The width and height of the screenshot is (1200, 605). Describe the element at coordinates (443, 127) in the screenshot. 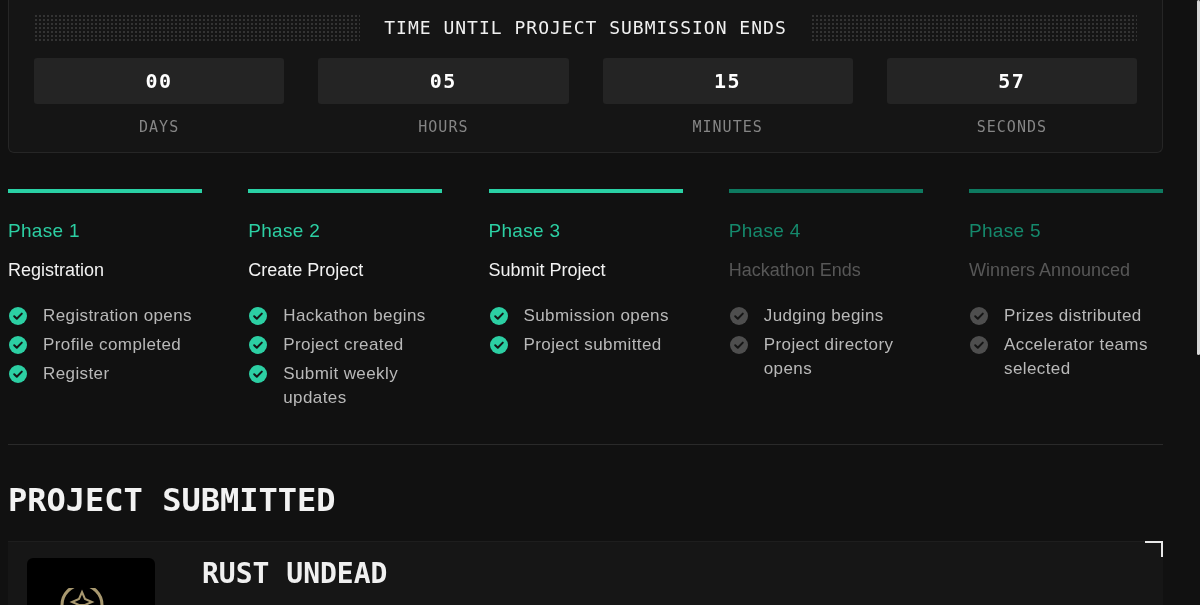

I see `countdown-unit-label: HOURS` at that location.